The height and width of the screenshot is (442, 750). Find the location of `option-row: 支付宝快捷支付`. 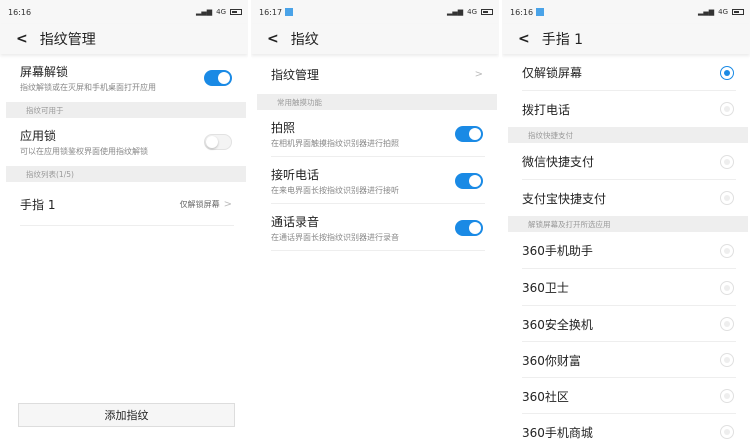

option-row: 支付宝快捷支付 is located at coordinates (626, 198).